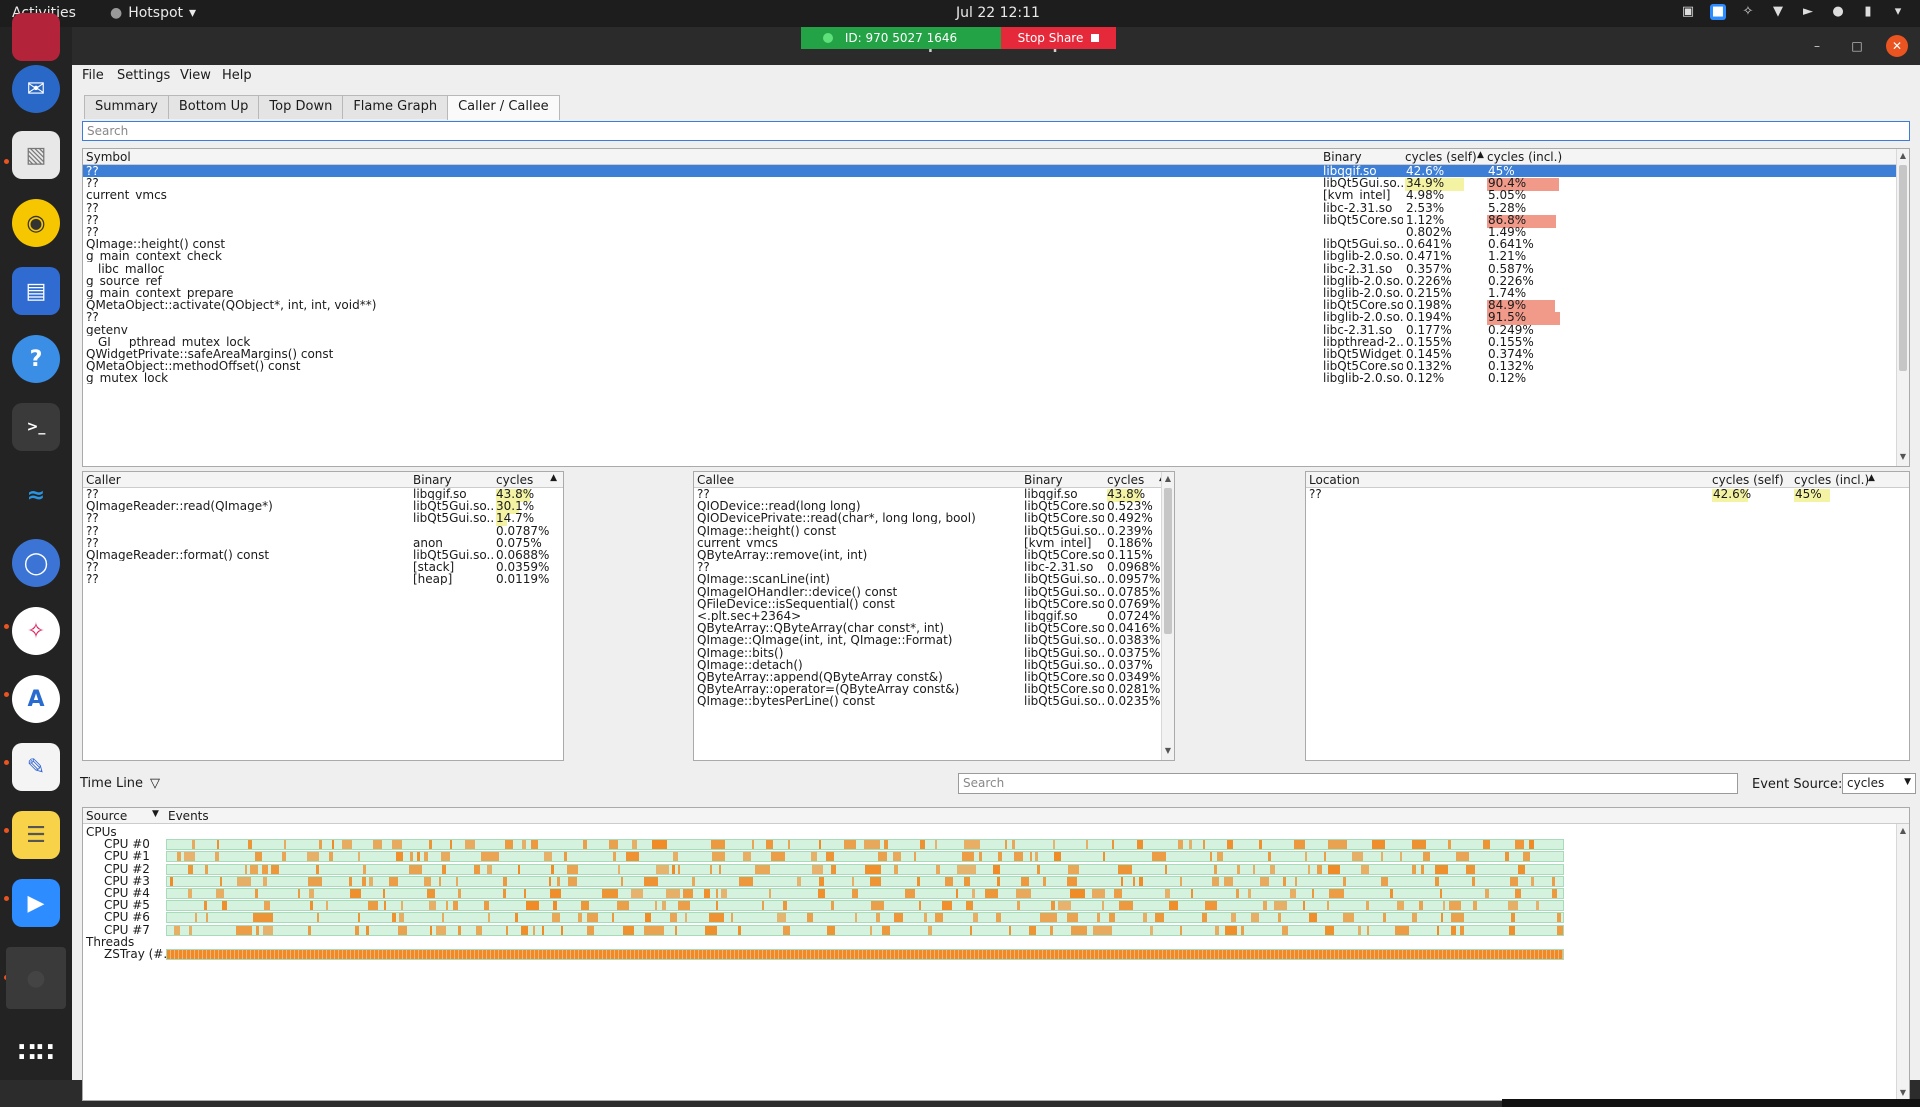 This screenshot has width=1920, height=1107. I want to click on timeline-row: CPU #0, so click(996, 844).